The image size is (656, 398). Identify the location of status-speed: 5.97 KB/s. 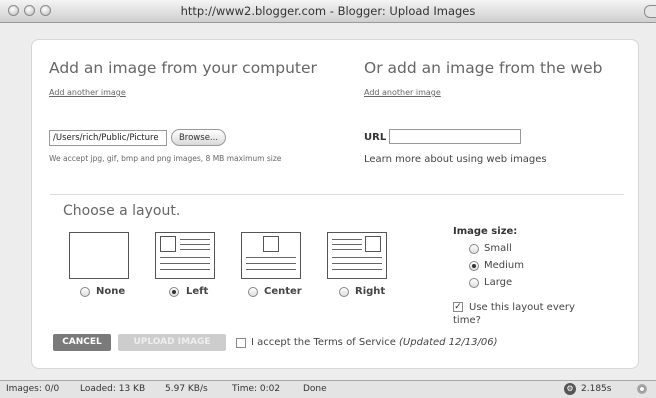
(186, 389).